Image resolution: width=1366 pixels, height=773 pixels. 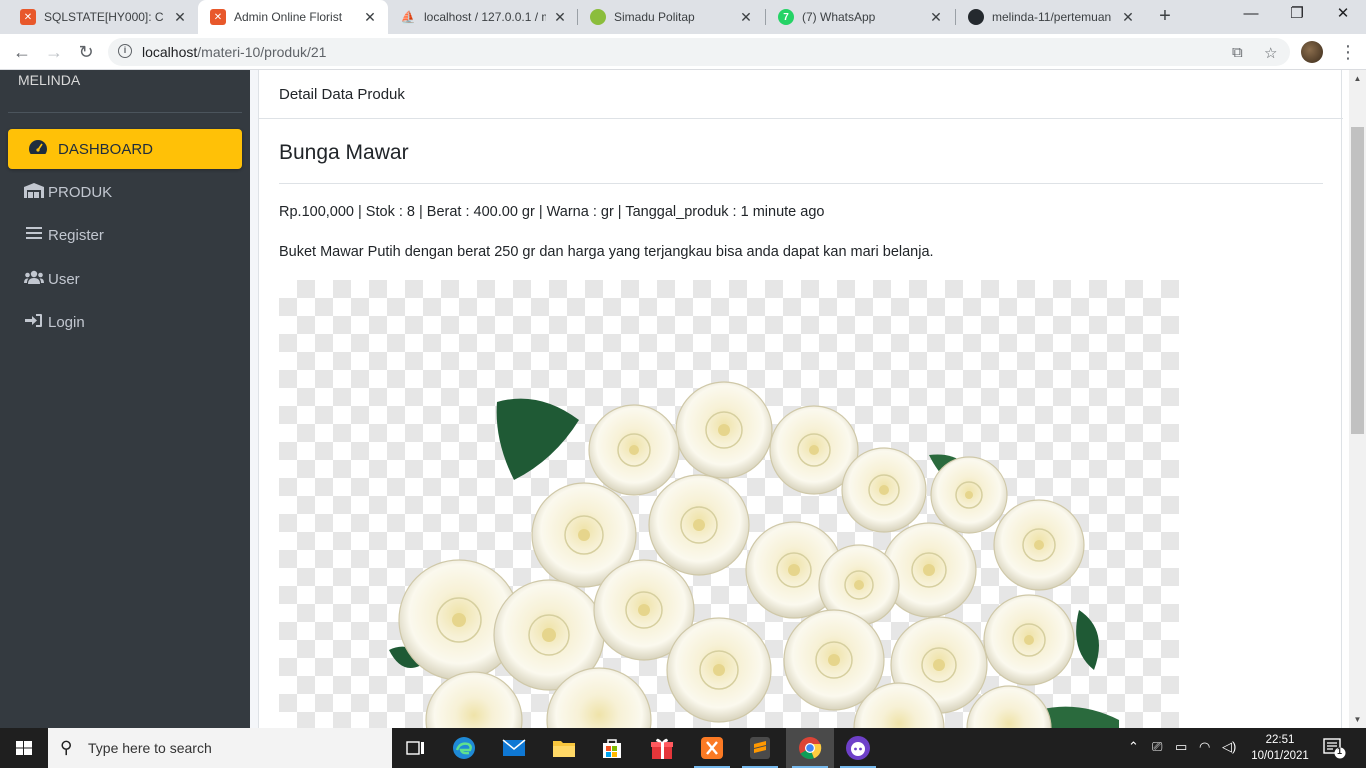 I want to click on store-bag-icon, so click(x=612, y=748).